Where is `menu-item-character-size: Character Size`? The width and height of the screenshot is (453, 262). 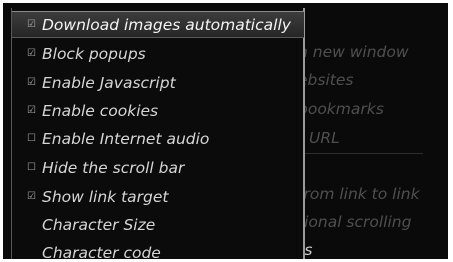
menu-item-character-size: Character Size is located at coordinates (158, 224).